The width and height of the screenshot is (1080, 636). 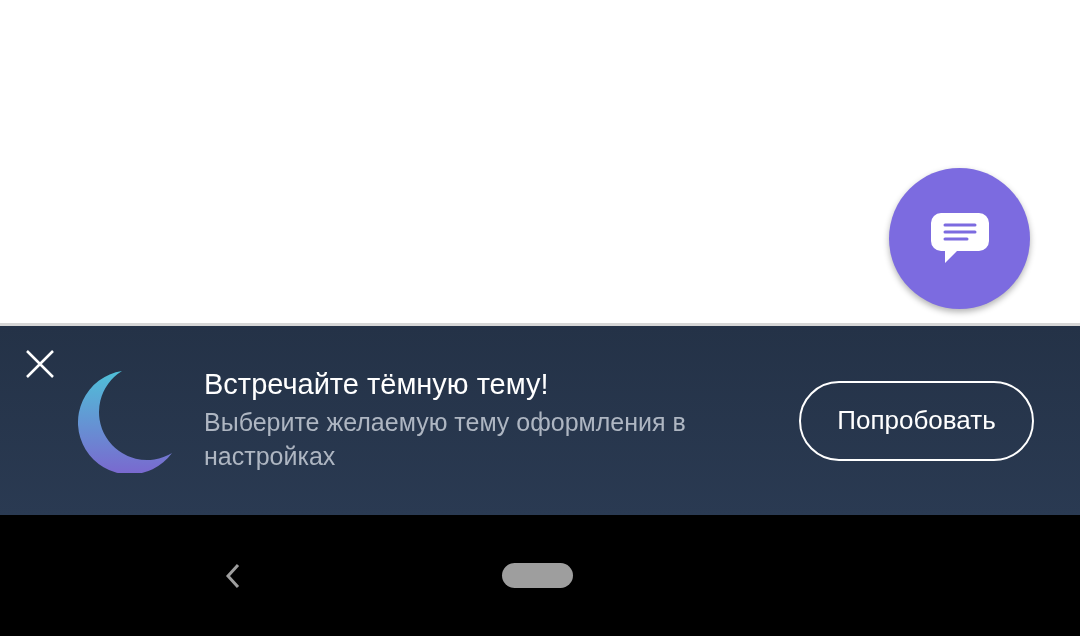 What do you see at coordinates (445, 439) in the screenshot?
I see `banner-subtitle: Выберите желаемую тему оформления в настройках` at bounding box center [445, 439].